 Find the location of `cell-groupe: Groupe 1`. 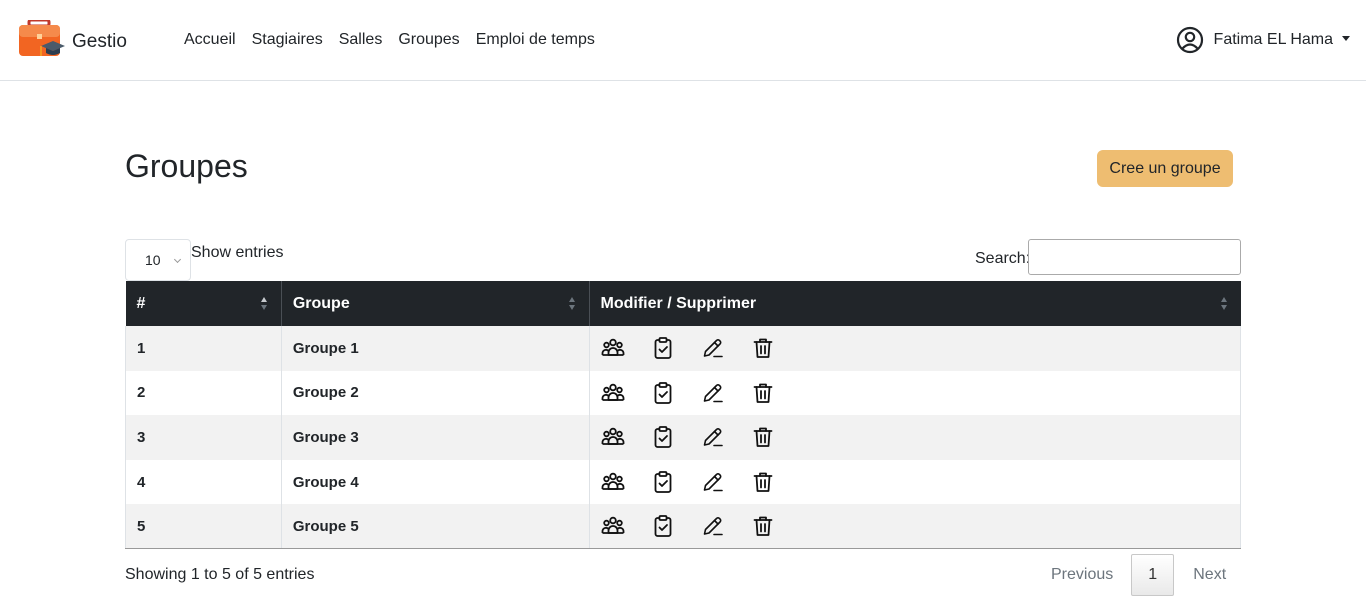

cell-groupe: Groupe 1 is located at coordinates (435, 348).